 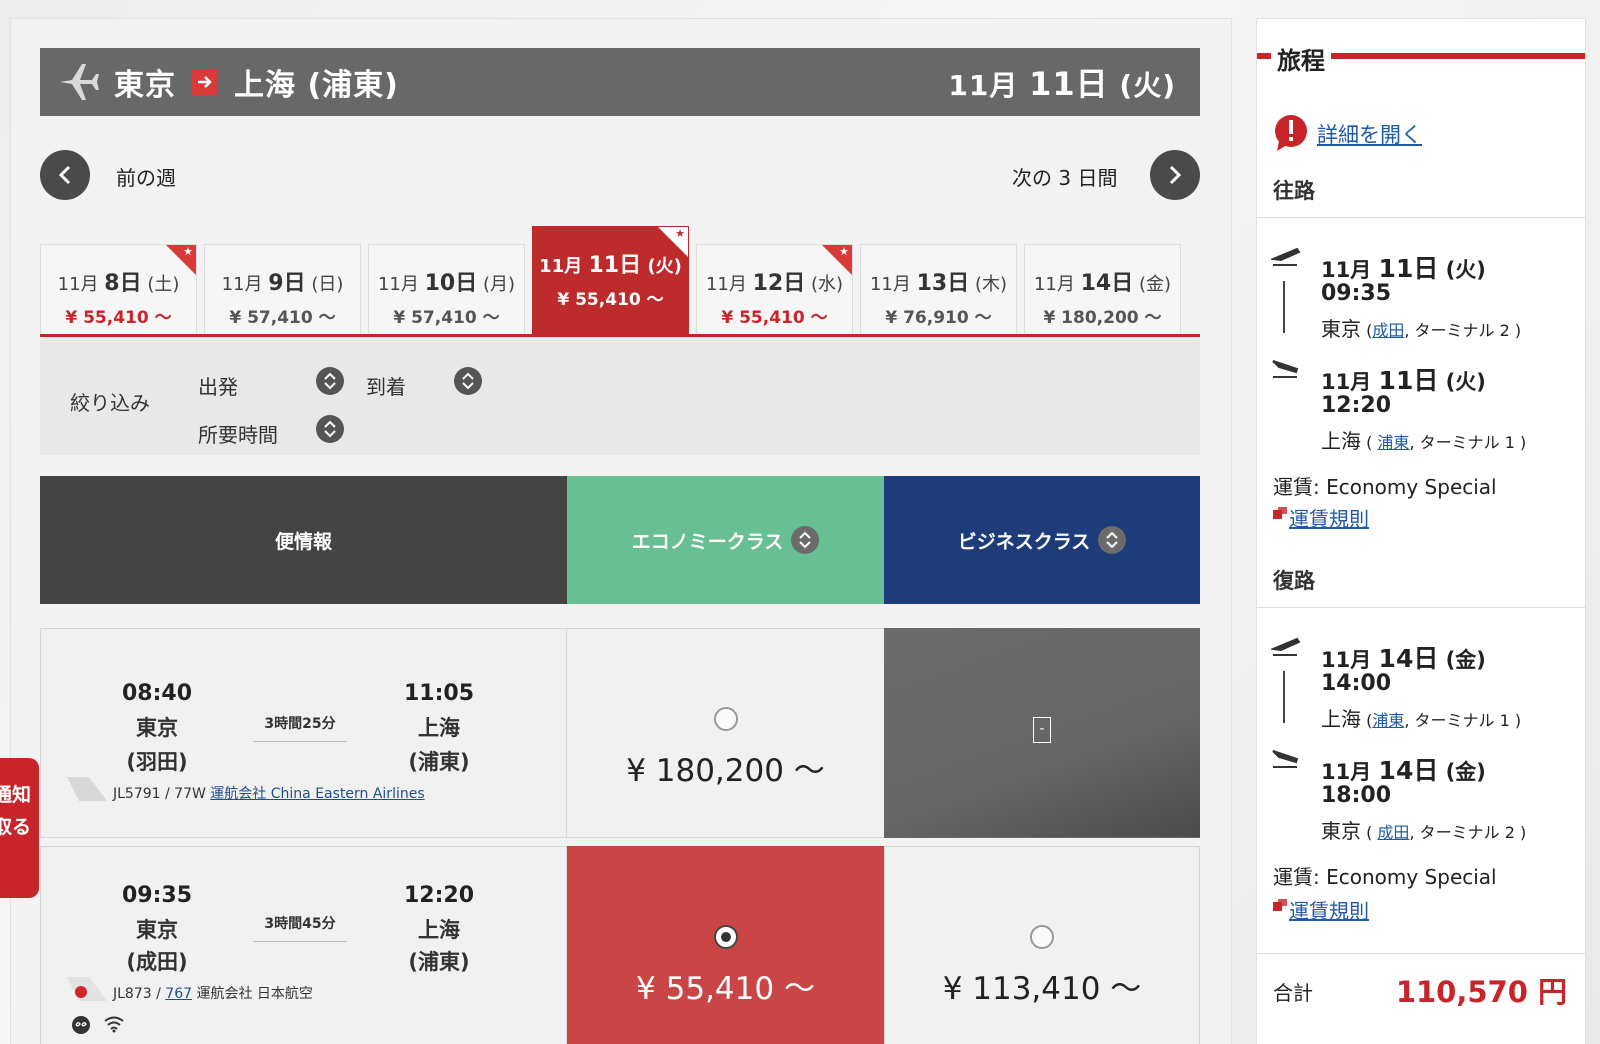 What do you see at coordinates (827, 284) in the screenshot?
I see `date-tab-weekday: (水)` at bounding box center [827, 284].